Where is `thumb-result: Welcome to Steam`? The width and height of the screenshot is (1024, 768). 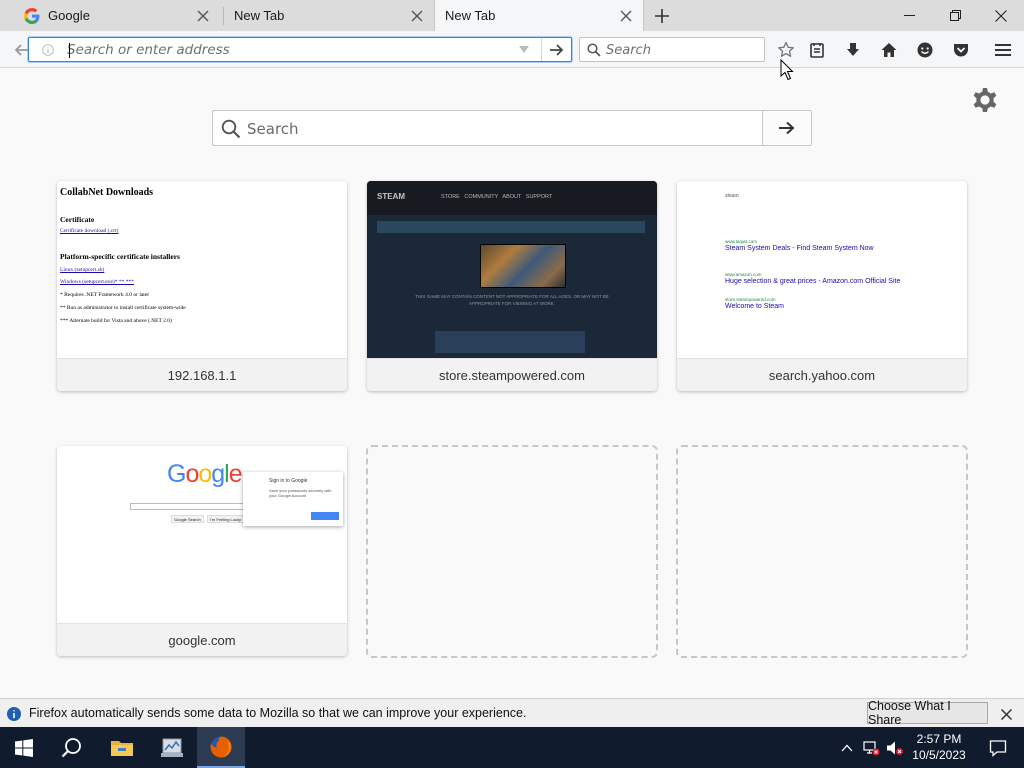 thumb-result: Welcome to Steam is located at coordinates (755, 306).